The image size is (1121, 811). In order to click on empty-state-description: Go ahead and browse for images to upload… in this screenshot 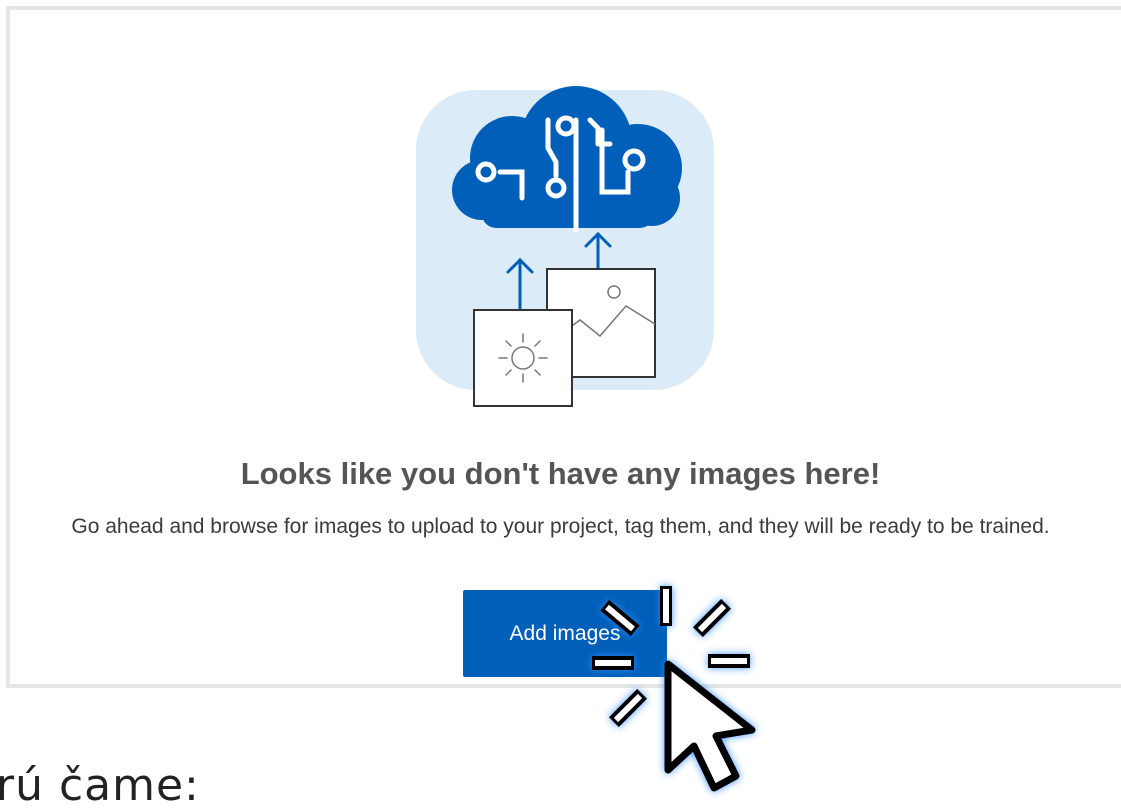, I will do `click(560, 526)`.